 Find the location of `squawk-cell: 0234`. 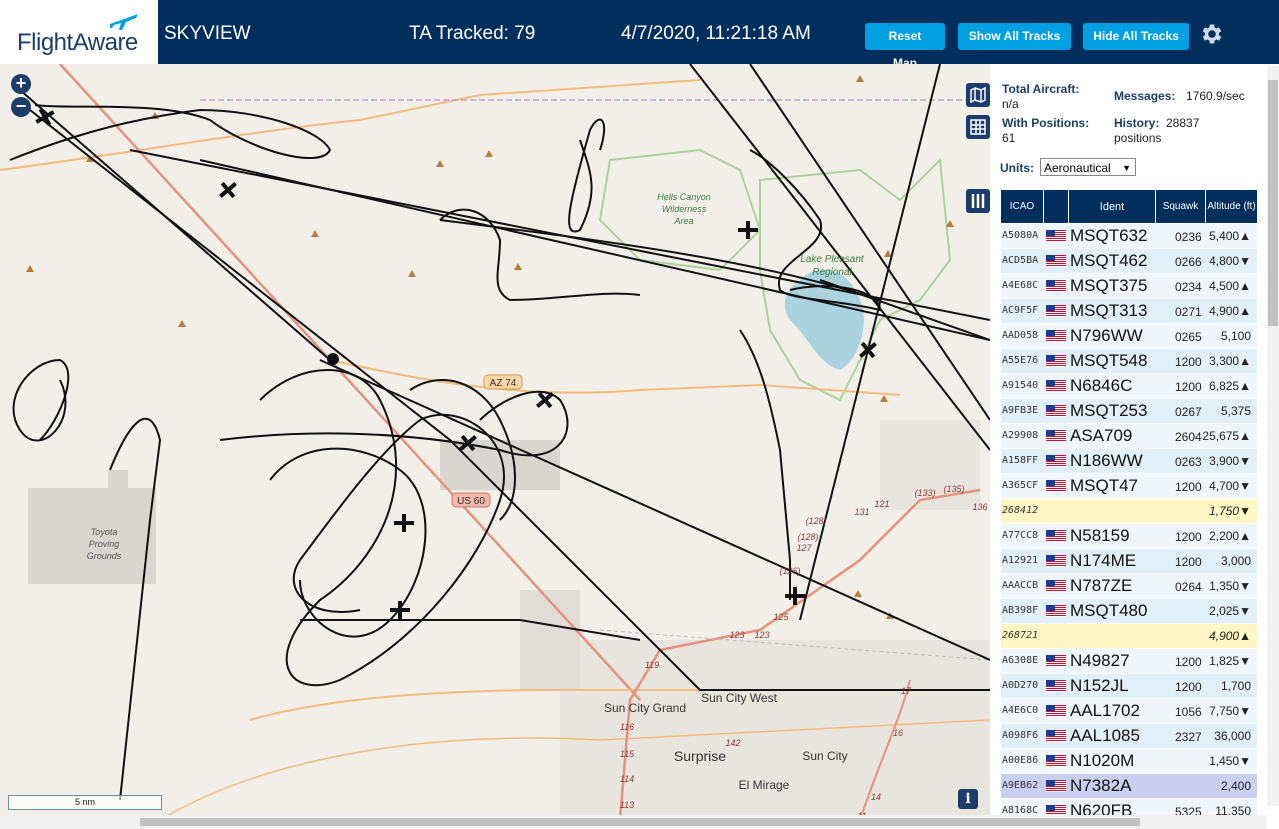

squawk-cell: 0234 is located at coordinates (1188, 287).